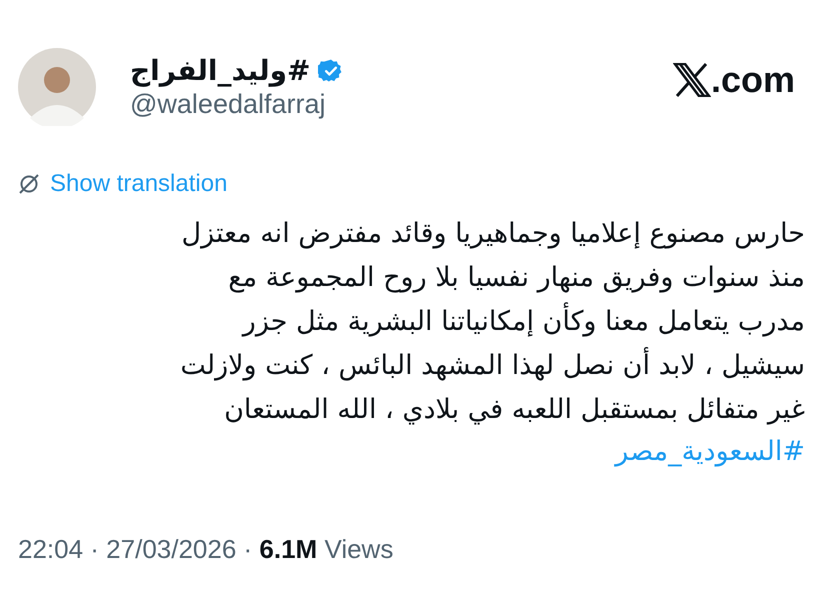 The width and height of the screenshot is (827, 606). What do you see at coordinates (752, 80) in the screenshot?
I see `site-name: .com` at bounding box center [752, 80].